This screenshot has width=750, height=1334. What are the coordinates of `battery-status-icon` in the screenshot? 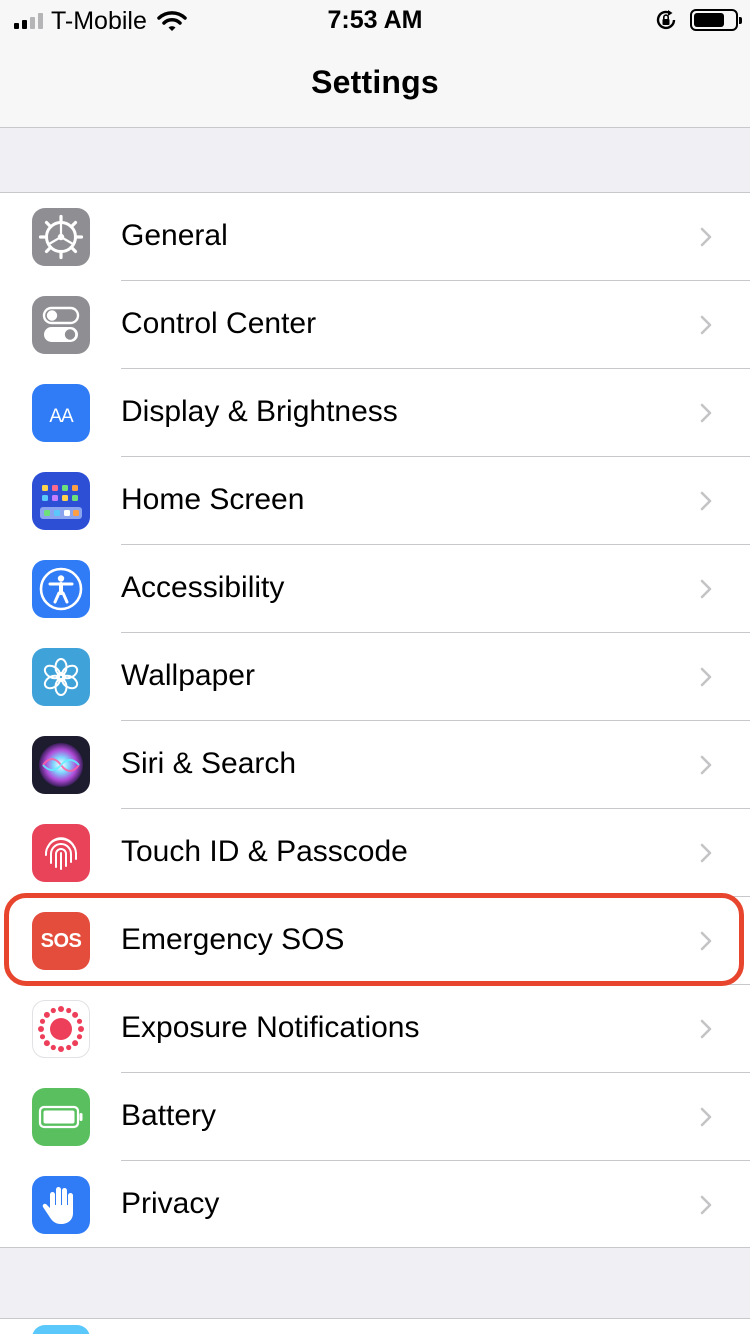 It's located at (716, 20).